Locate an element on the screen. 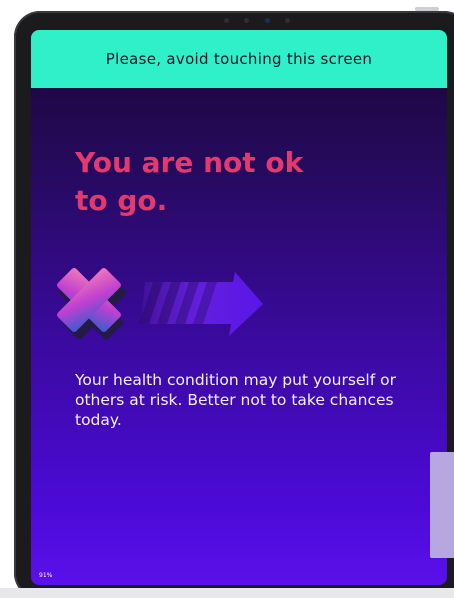 This screenshot has width=454, height=598. banner-text: Please, avoid touching this screen is located at coordinates (239, 59).